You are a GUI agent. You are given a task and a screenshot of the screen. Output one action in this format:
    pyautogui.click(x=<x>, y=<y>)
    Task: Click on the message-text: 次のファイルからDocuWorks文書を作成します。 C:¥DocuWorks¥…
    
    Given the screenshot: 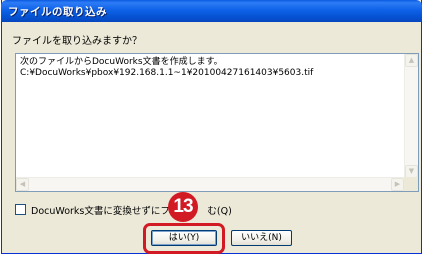 What is the action you would take?
    pyautogui.click(x=166, y=68)
    